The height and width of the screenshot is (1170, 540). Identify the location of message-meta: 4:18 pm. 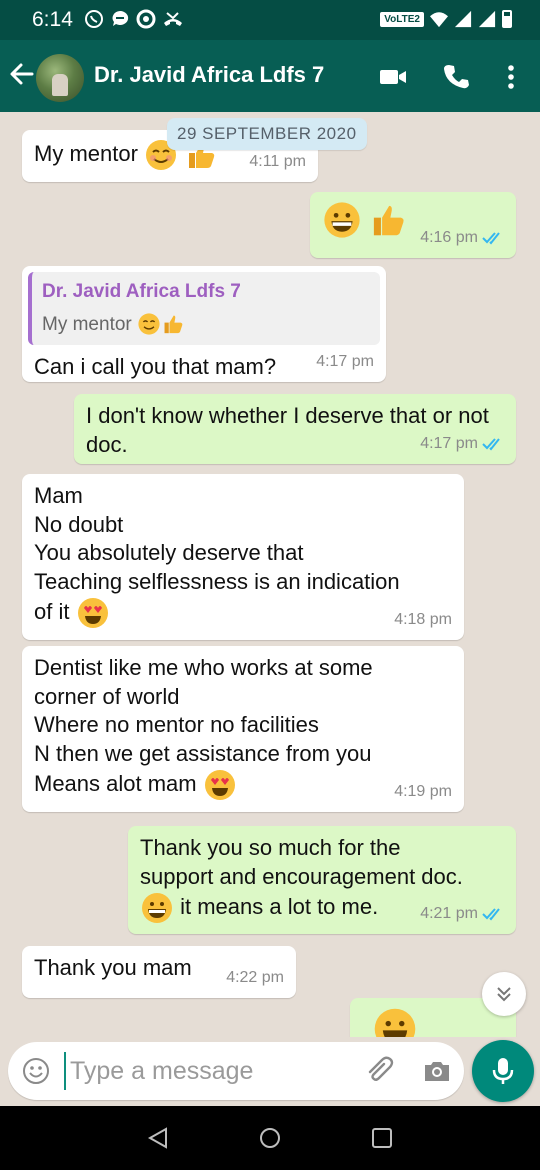
(423, 620).